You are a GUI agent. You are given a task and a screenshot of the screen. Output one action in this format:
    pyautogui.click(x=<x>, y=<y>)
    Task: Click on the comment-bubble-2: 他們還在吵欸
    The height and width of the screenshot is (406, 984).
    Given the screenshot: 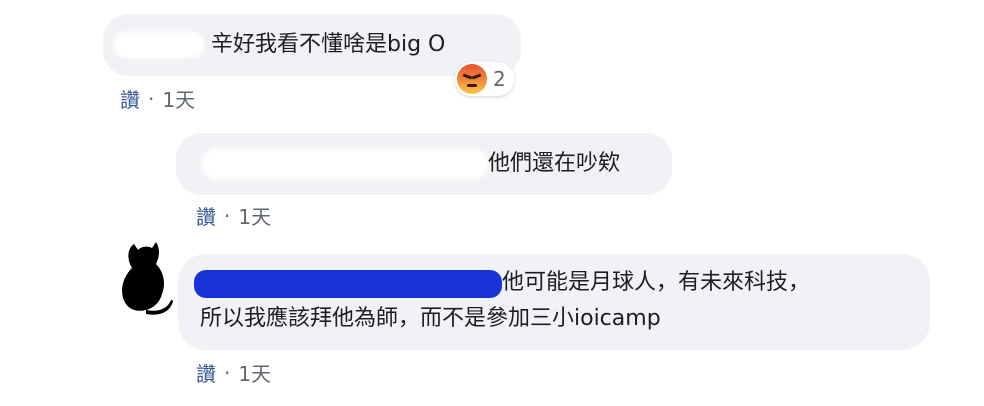 What is the action you would take?
    pyautogui.click(x=424, y=164)
    